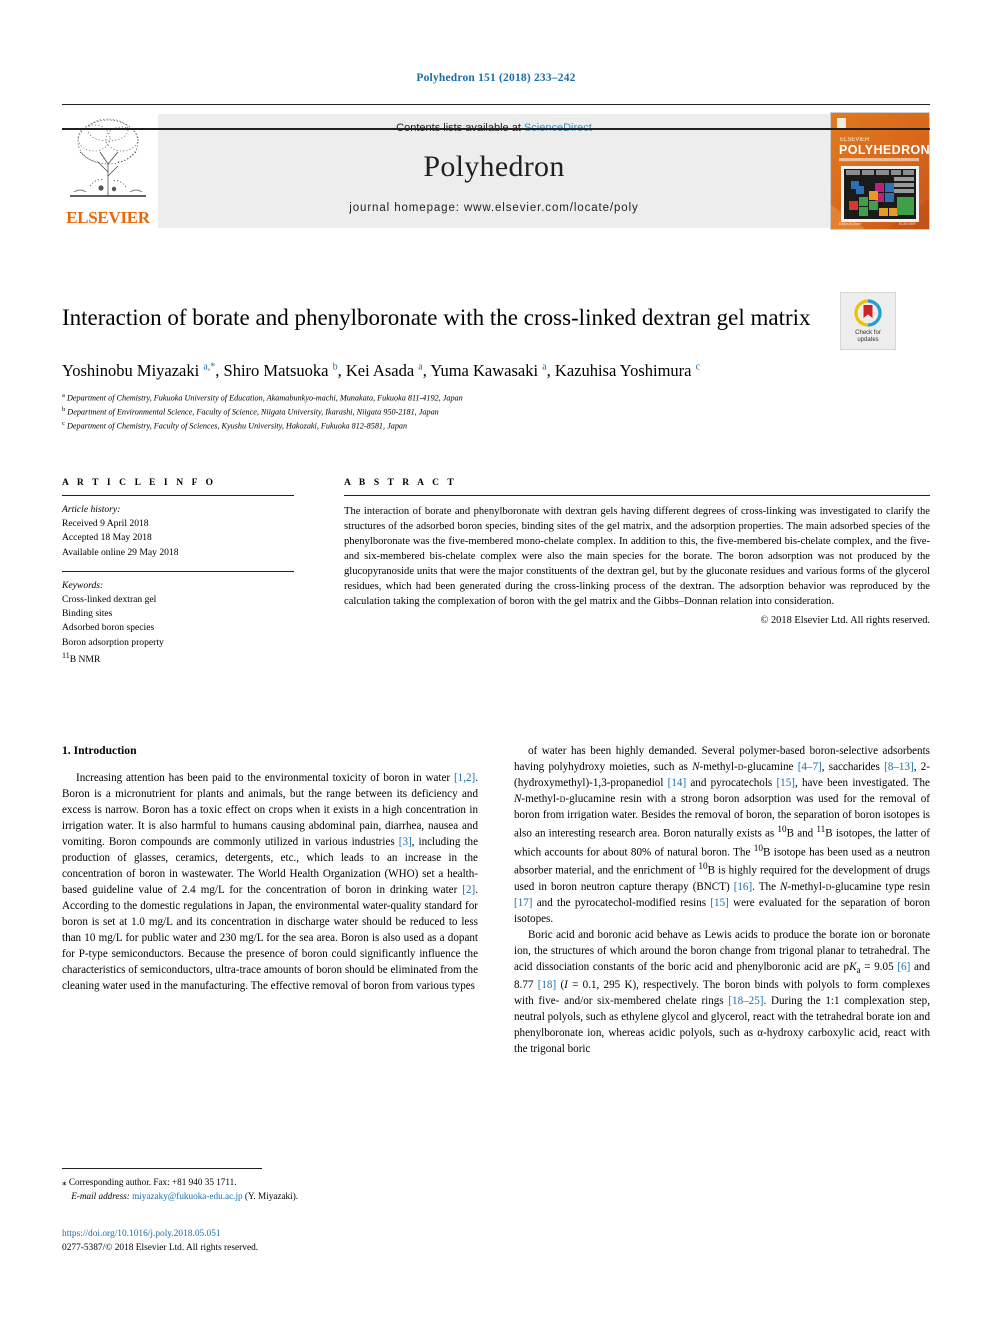  Describe the element at coordinates (178, 495) in the screenshot. I see `article-info-rule` at that location.